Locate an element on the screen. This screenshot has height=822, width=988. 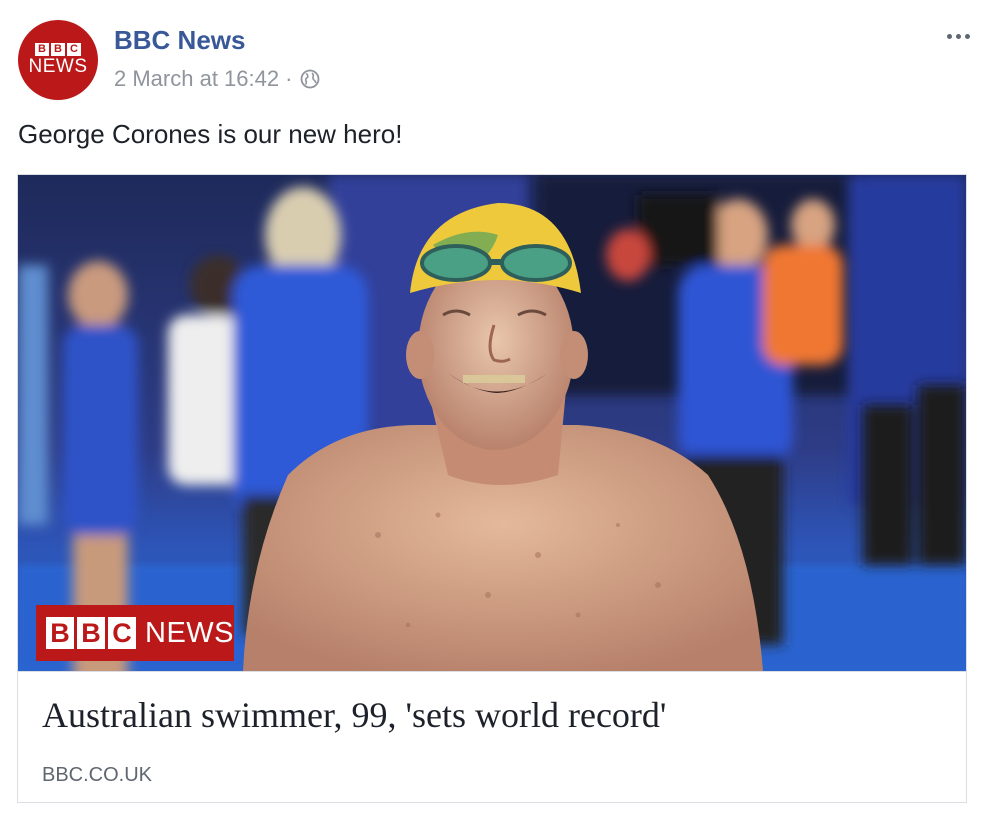
link-domain: BBC.CO.UK is located at coordinates (97, 775).